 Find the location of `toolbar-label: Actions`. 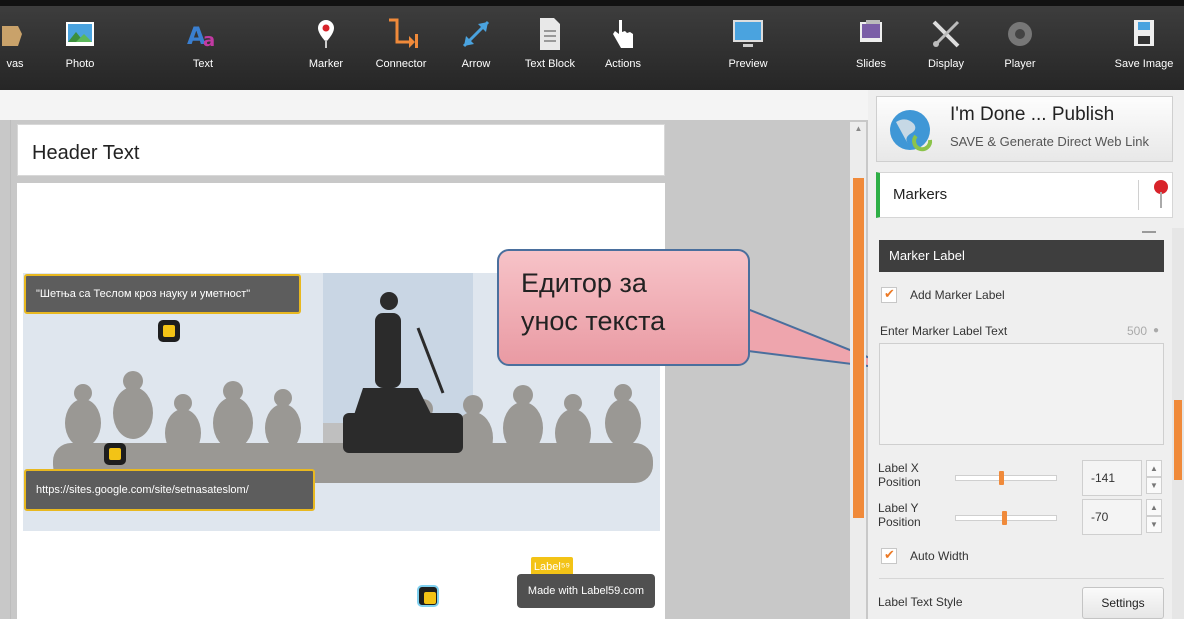

toolbar-label: Actions is located at coordinates (623, 64).